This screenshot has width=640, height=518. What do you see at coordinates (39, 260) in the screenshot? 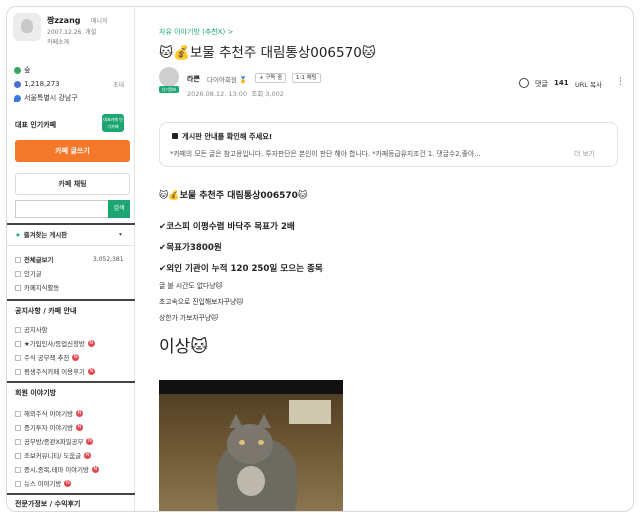
I see `menu-label: 전체글보기` at bounding box center [39, 260].